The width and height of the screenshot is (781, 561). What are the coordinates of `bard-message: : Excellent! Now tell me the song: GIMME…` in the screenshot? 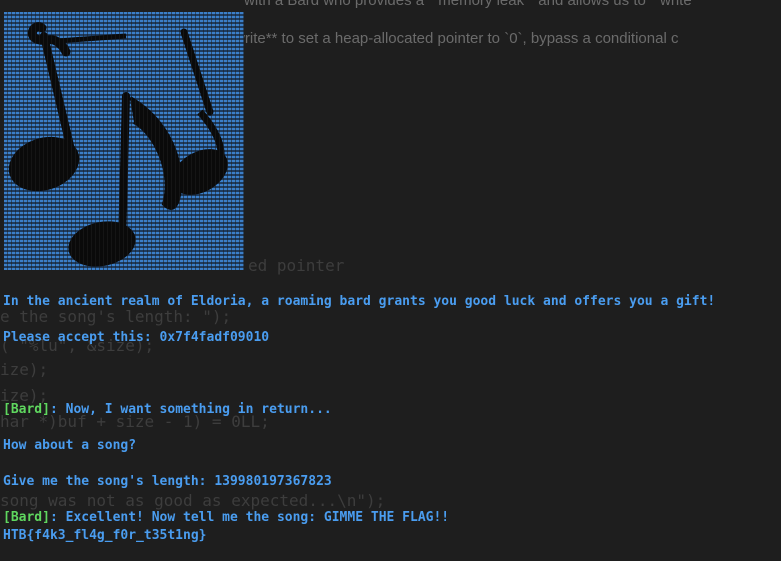 It's located at (249, 517).